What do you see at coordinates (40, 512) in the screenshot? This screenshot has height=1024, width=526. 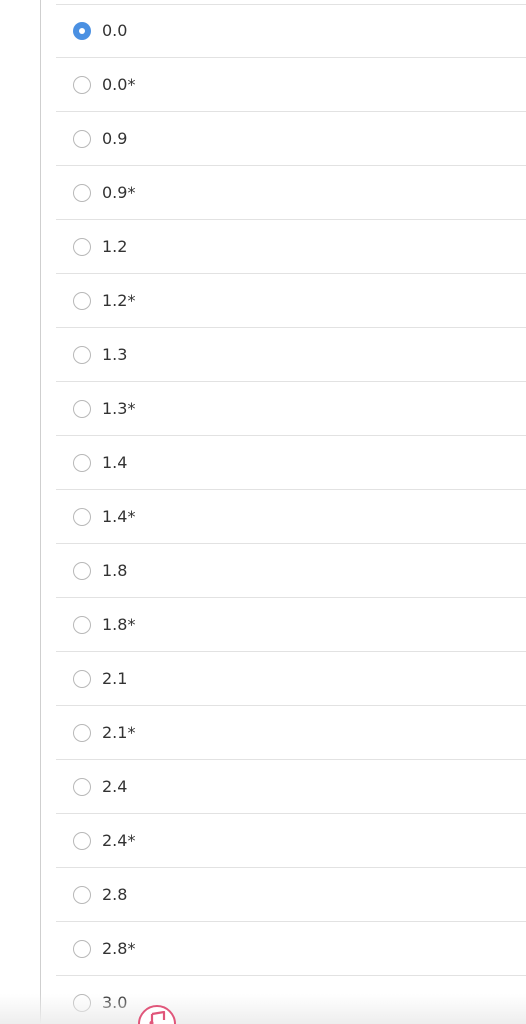 I see `left-divider` at bounding box center [40, 512].